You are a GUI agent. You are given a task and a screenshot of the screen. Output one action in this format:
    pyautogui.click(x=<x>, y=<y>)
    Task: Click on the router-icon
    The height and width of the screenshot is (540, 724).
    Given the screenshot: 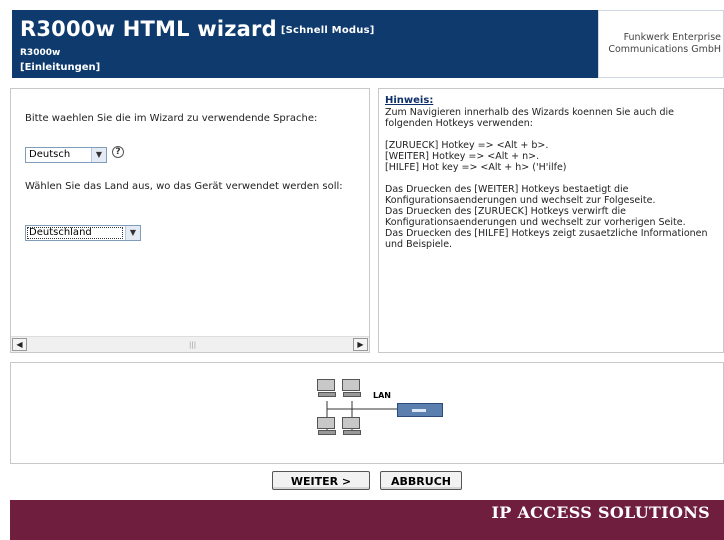 What is the action you would take?
    pyautogui.click(x=420, y=410)
    